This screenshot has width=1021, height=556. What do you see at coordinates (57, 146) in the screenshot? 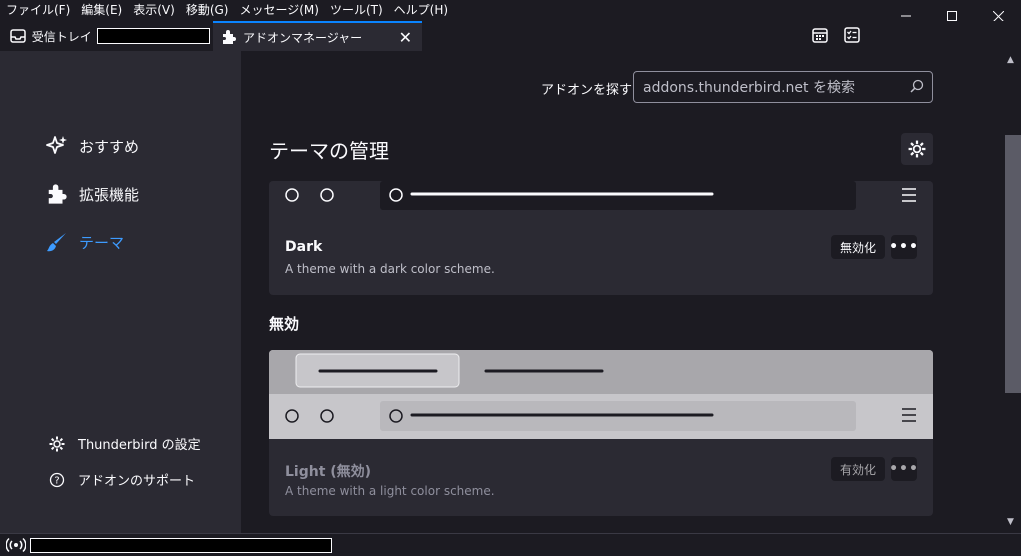
I see `sparkle-icon` at bounding box center [57, 146].